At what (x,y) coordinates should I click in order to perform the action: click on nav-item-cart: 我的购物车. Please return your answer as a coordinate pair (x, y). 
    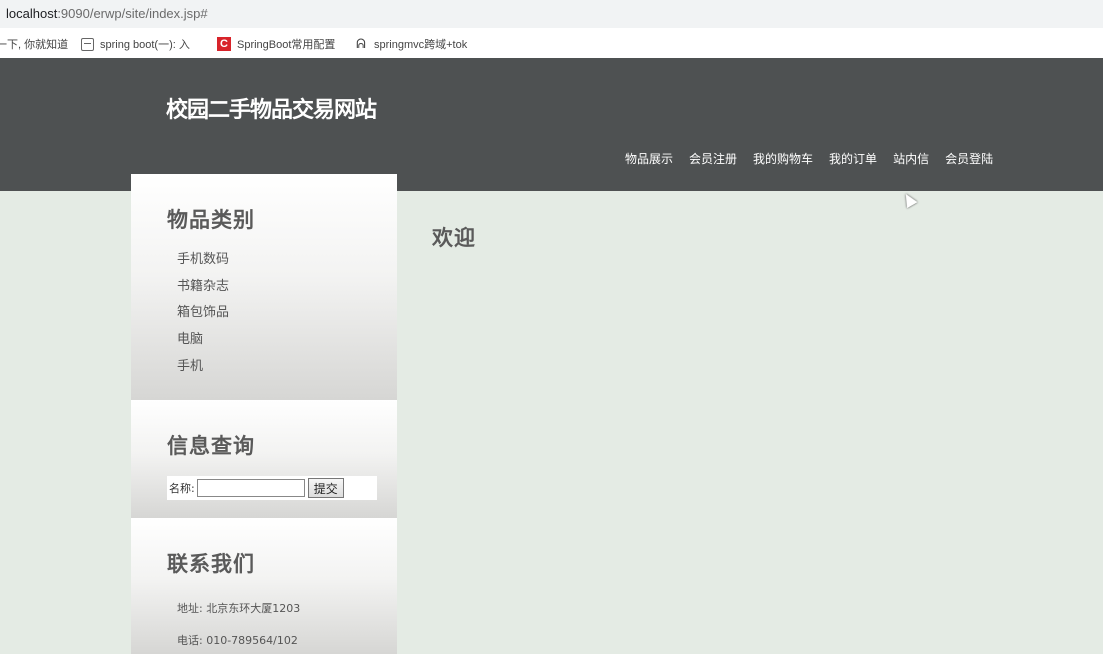
    Looking at the image, I should click on (783, 158).